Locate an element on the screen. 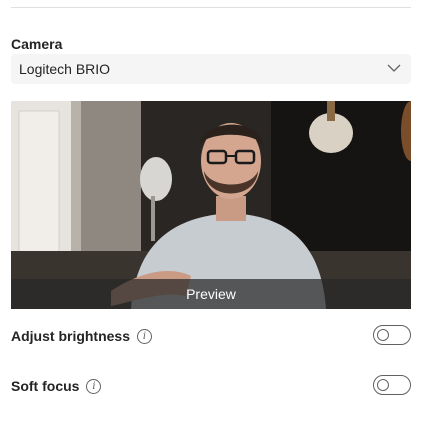 Image resolution: width=445 pixels, height=421 pixels. adjust-brightness-toggle is located at coordinates (392, 335).